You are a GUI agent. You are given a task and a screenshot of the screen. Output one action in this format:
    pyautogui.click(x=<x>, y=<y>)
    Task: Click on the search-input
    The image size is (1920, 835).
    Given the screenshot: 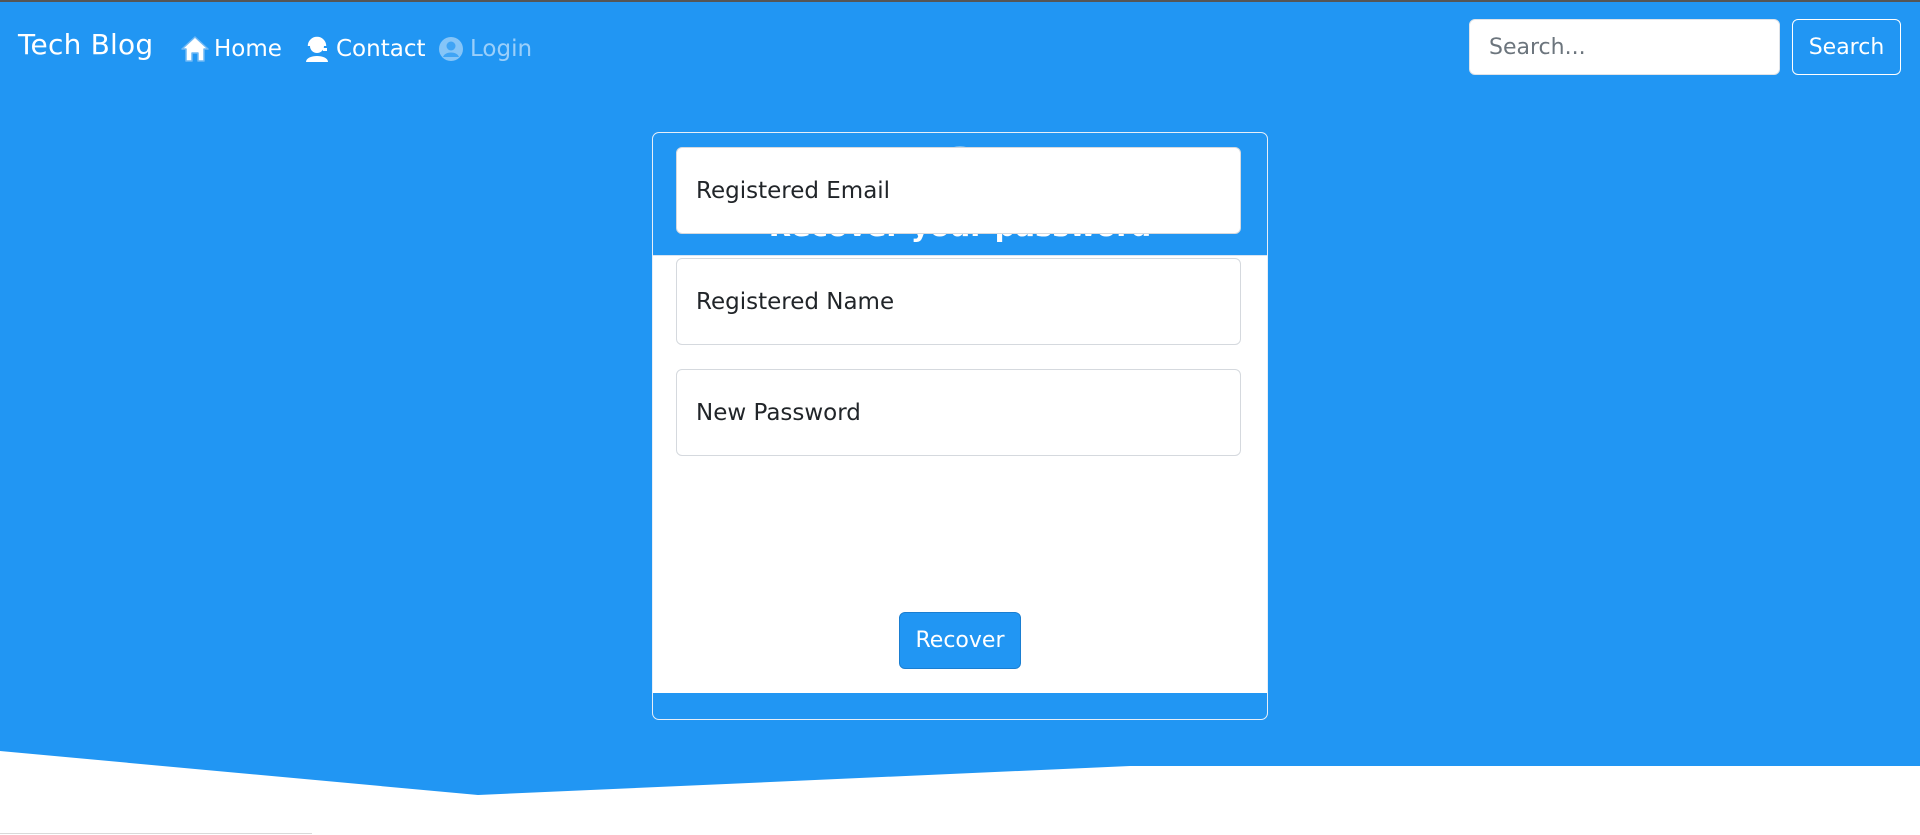 What is the action you would take?
    pyautogui.click(x=1624, y=47)
    